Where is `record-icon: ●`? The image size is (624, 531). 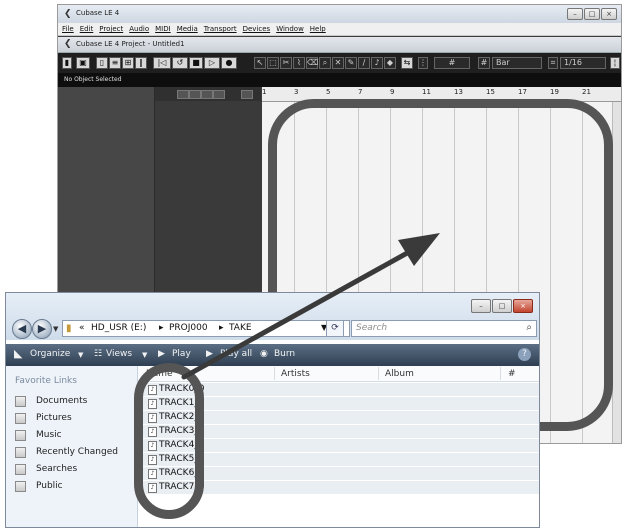
record-icon: ● is located at coordinates (229, 63).